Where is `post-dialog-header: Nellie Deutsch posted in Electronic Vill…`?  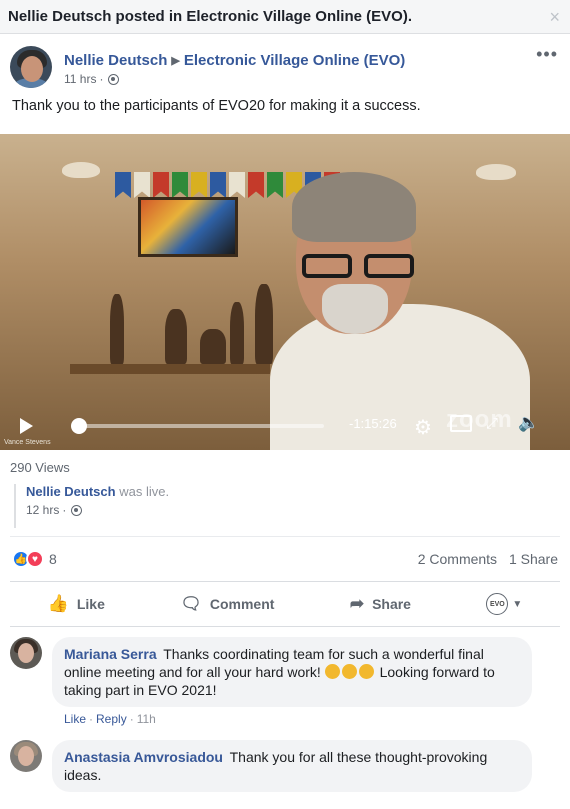
post-dialog-header: Nellie Deutsch posted in Electronic Vill… is located at coordinates (285, 17).